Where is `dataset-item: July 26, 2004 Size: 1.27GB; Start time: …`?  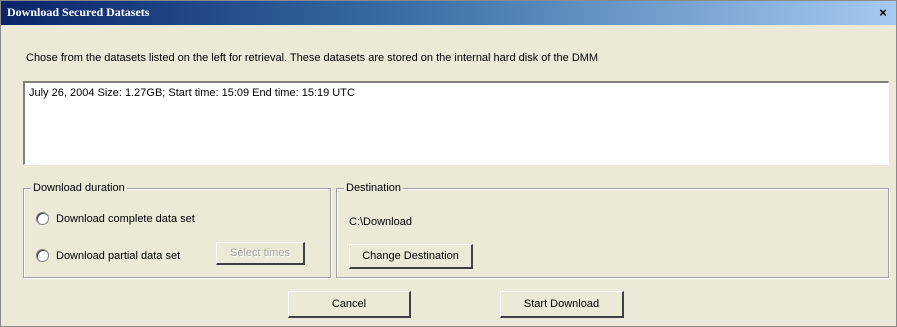 dataset-item: July 26, 2004 Size: 1.27GB; Start time: … is located at coordinates (192, 93).